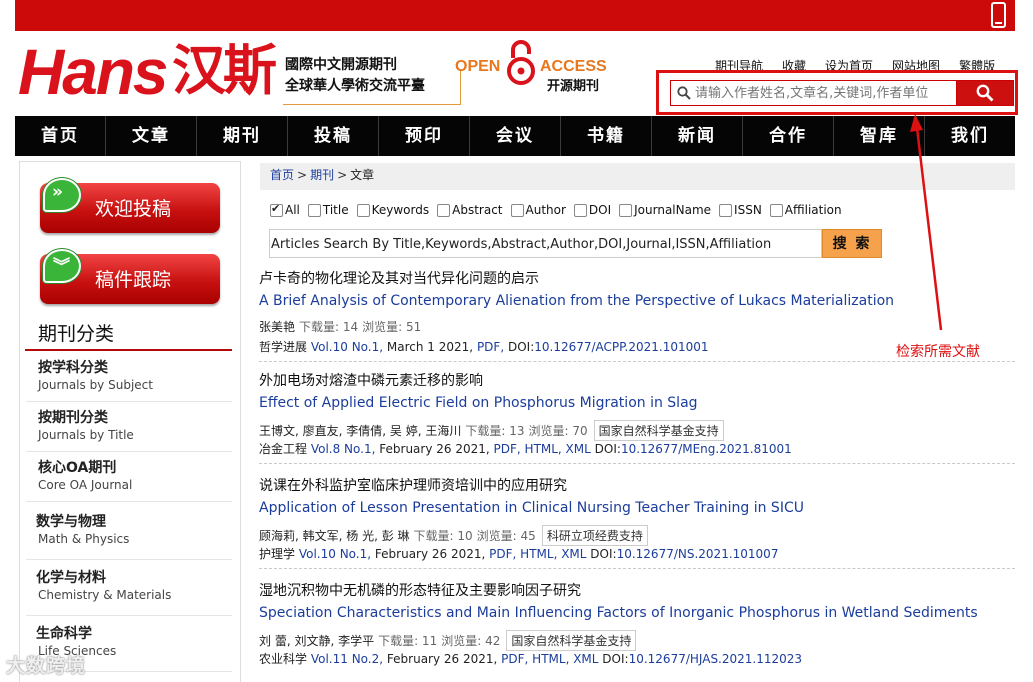 The height and width of the screenshot is (682, 1033). Describe the element at coordinates (471, 641) in the screenshot. I see `article-views: 浏览量: 42` at that location.